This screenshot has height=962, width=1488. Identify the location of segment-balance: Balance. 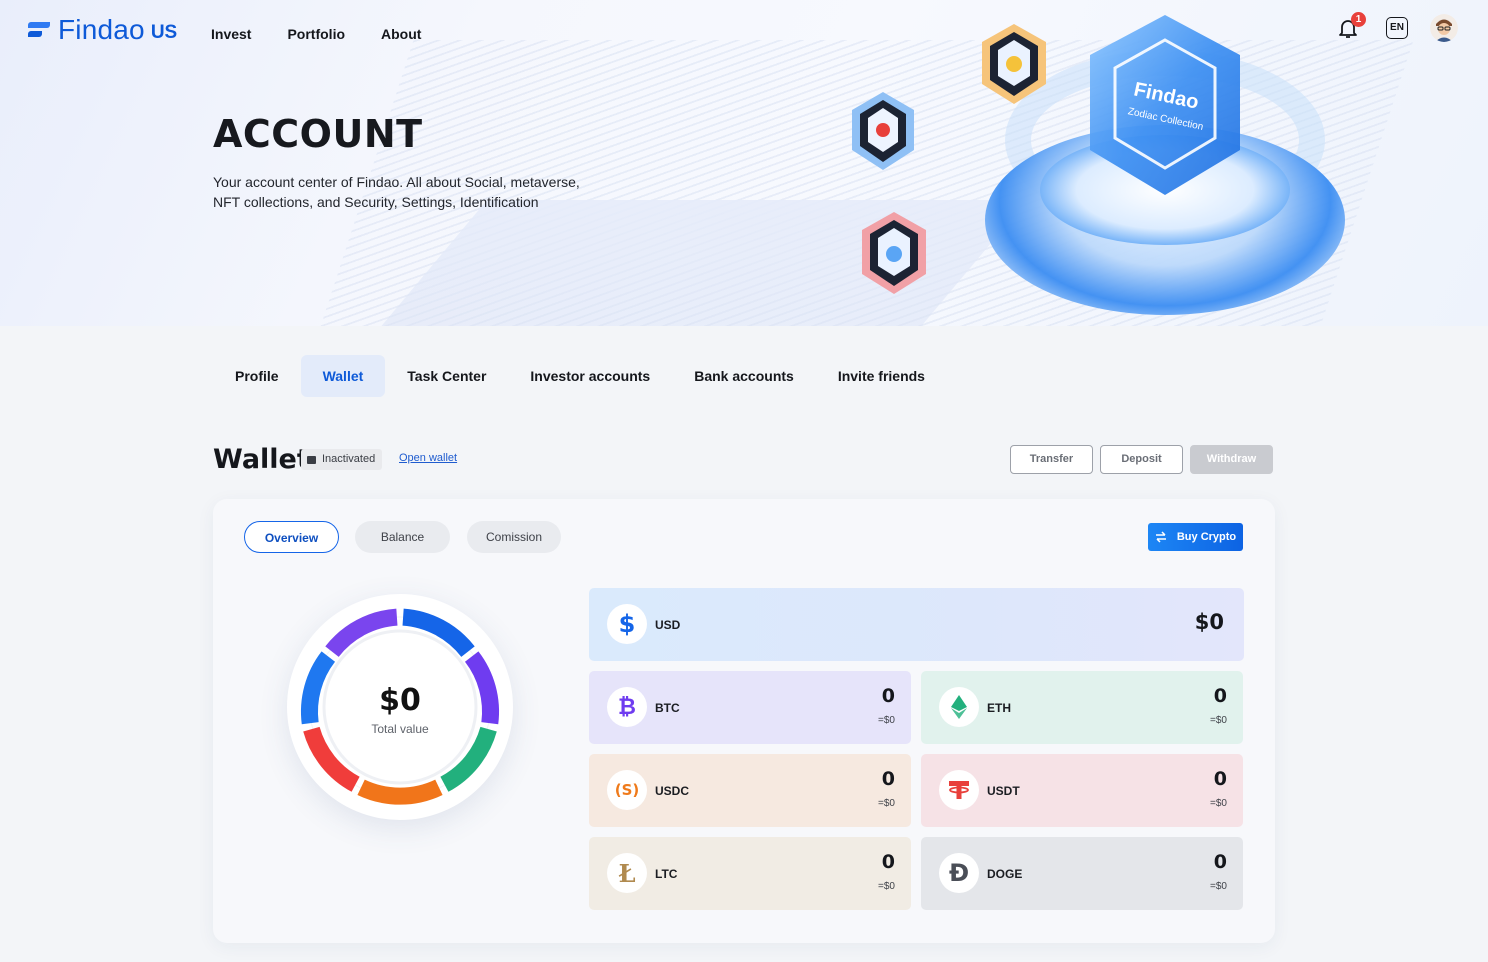
(402, 537).